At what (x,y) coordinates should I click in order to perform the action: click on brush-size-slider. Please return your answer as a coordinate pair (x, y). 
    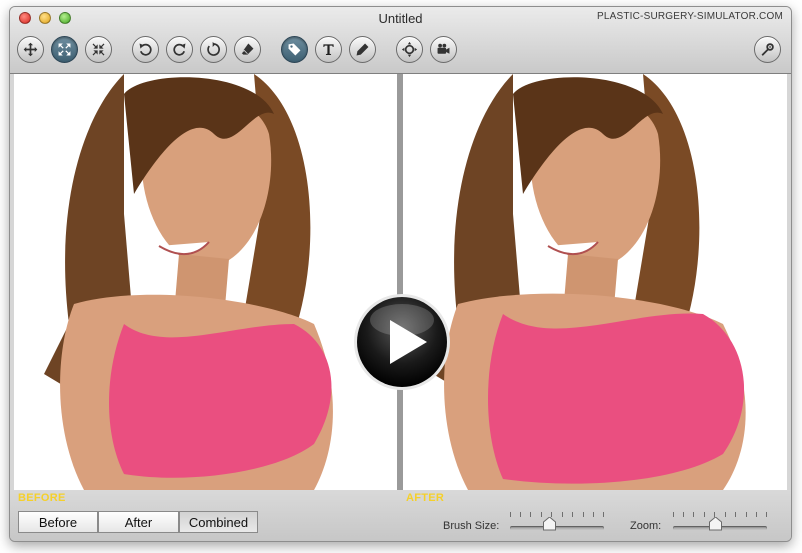
    Looking at the image, I should click on (557, 528).